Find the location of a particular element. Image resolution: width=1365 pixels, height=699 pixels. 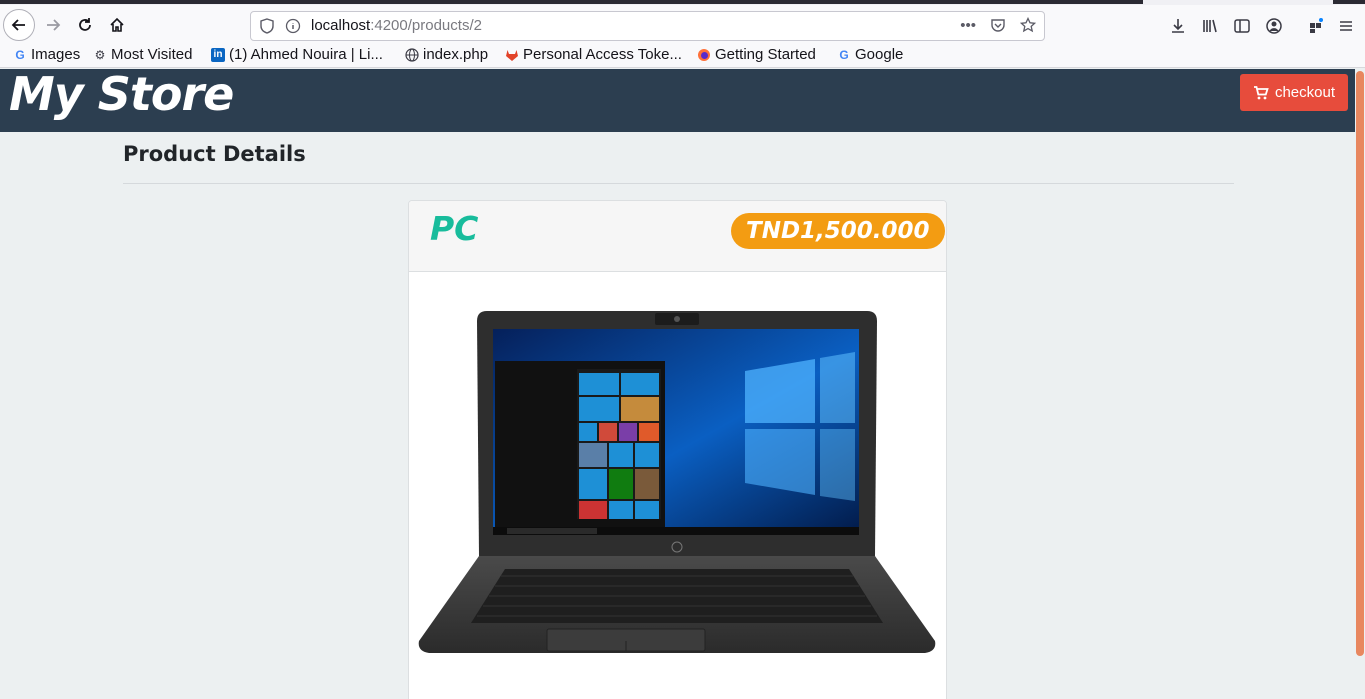

price-badge: TND1,500.000 is located at coordinates (838, 231).